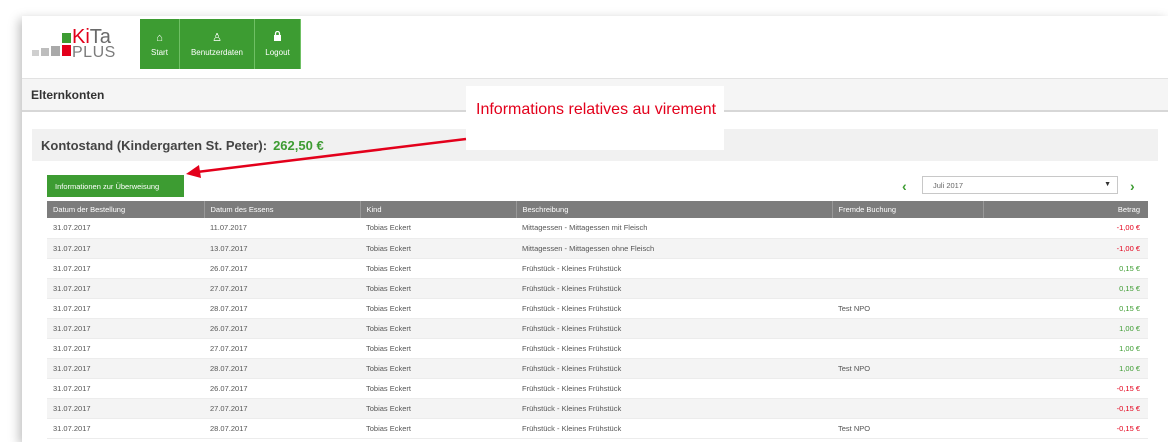 This screenshot has height=442, width=1168. Describe the element at coordinates (674, 228) in the screenshot. I see `table-cell: Mittagessen - Mittagessen mit Fleisch` at that location.